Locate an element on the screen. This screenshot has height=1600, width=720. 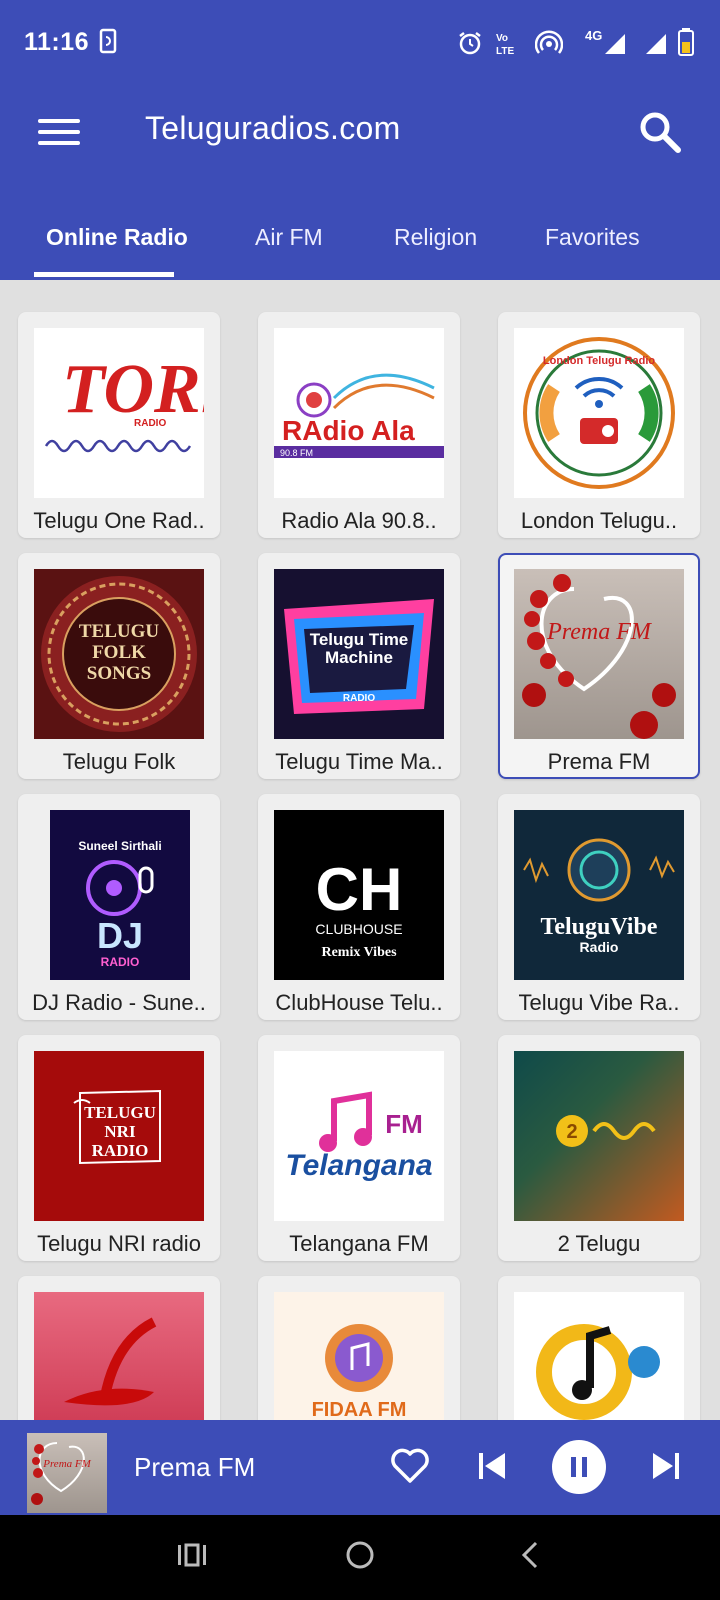
station-logo: CH CLUBHOUSE Remix Vibes is located at coordinates (359, 895).